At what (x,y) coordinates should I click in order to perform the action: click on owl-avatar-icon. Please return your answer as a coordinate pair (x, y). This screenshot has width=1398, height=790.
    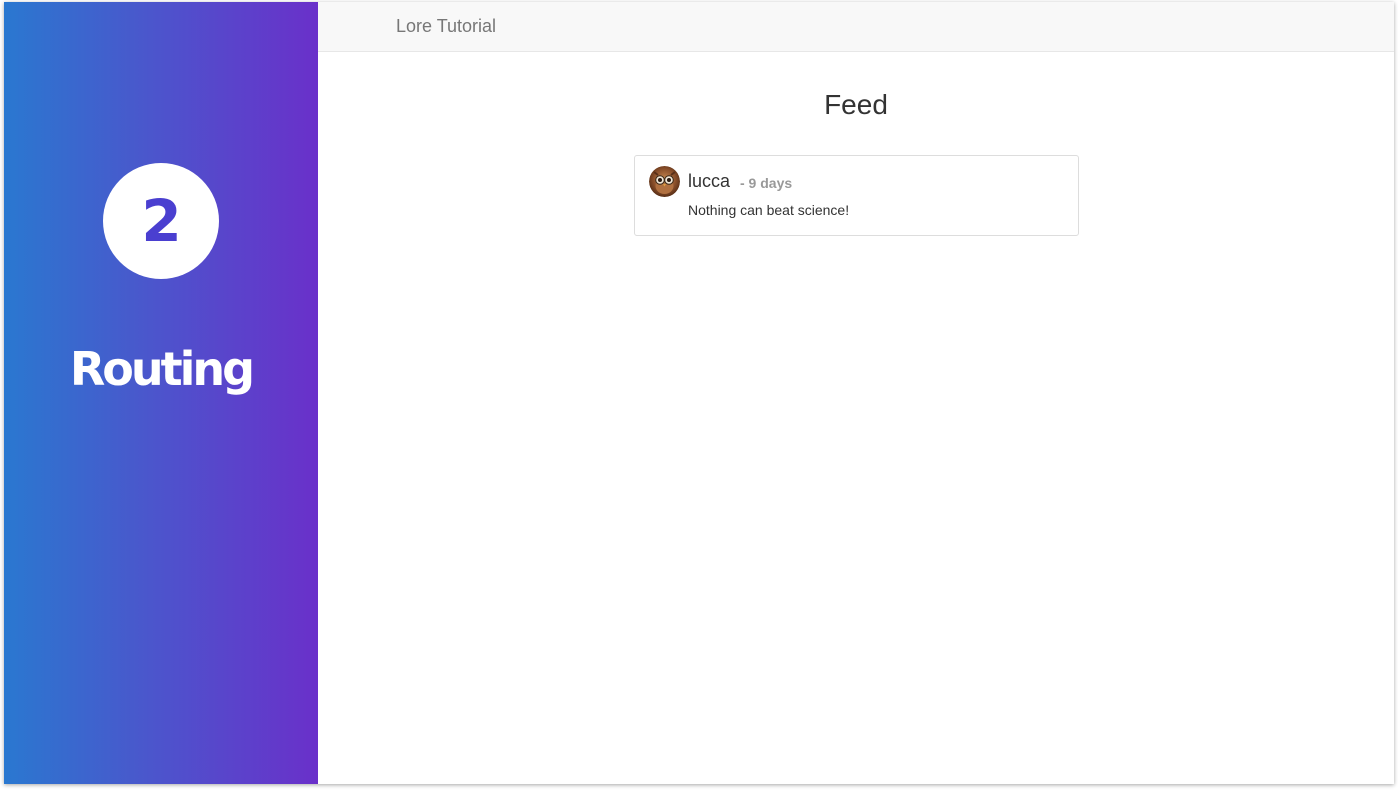
    Looking at the image, I should click on (664, 181).